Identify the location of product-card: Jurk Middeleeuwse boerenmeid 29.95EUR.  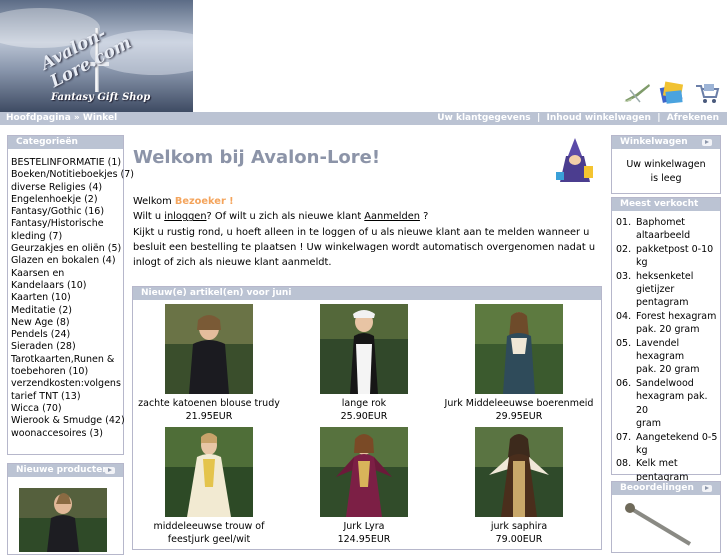
(519, 363).